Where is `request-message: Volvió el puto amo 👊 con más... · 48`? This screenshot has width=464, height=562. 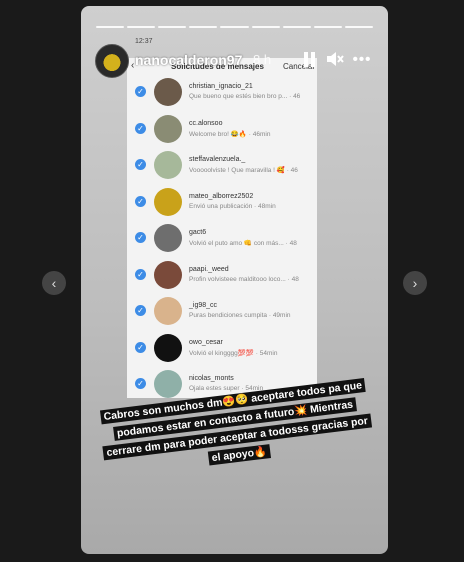
request-message: Volvió el puto amo 👊 con más... · 48 is located at coordinates (243, 243).